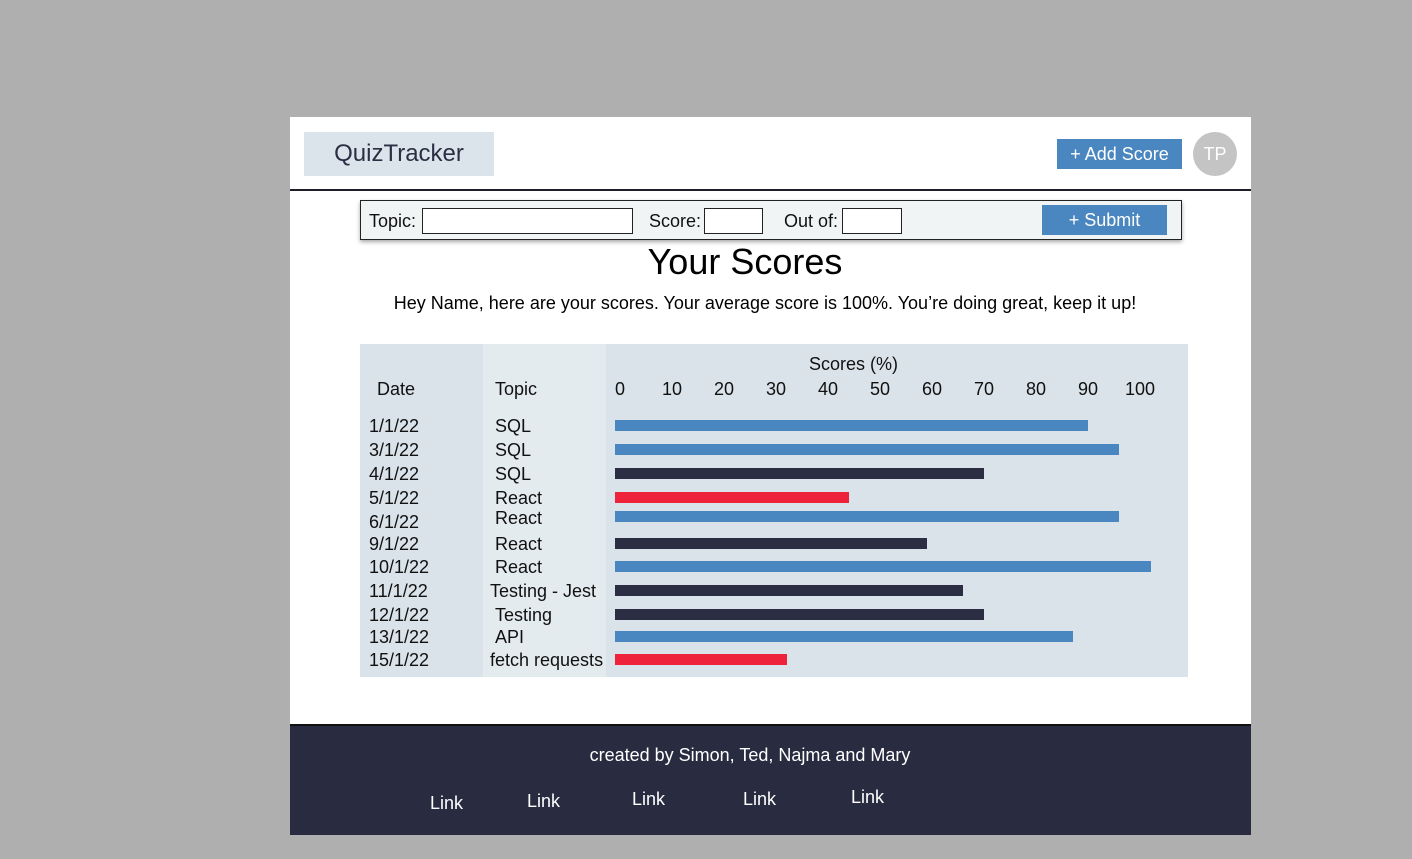  What do you see at coordinates (393, 221) in the screenshot?
I see `topic-label: Topic:` at bounding box center [393, 221].